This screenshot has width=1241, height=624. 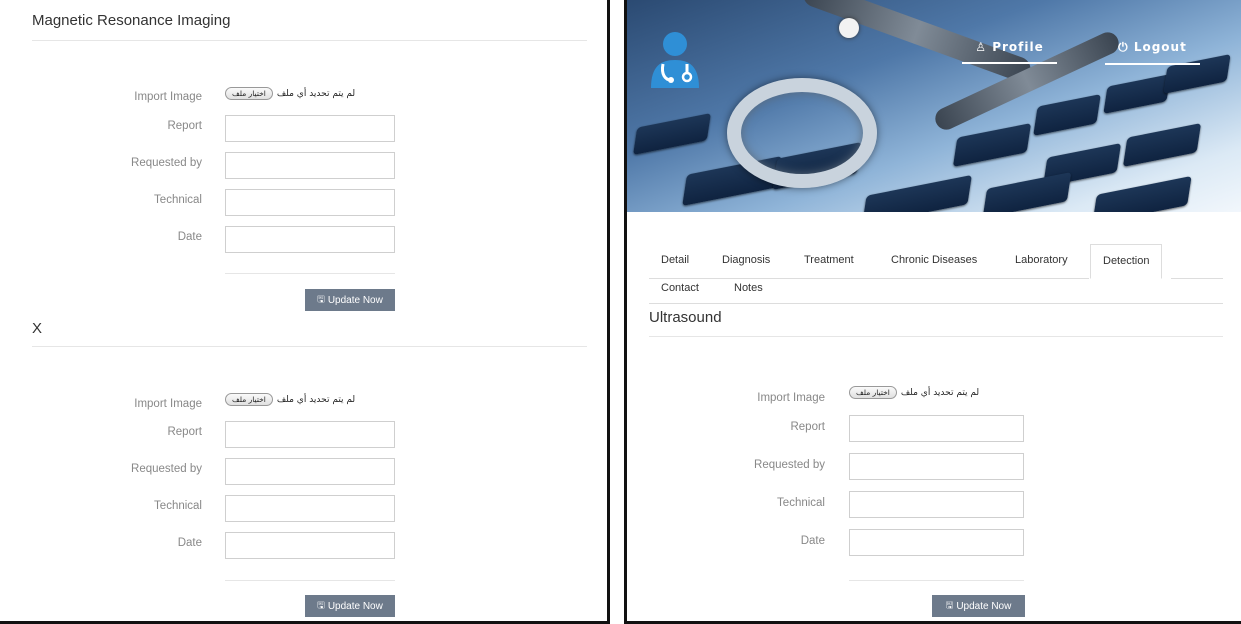 I want to click on ultrasound-update-button: 🖫 Update Now, so click(x=978, y=606).